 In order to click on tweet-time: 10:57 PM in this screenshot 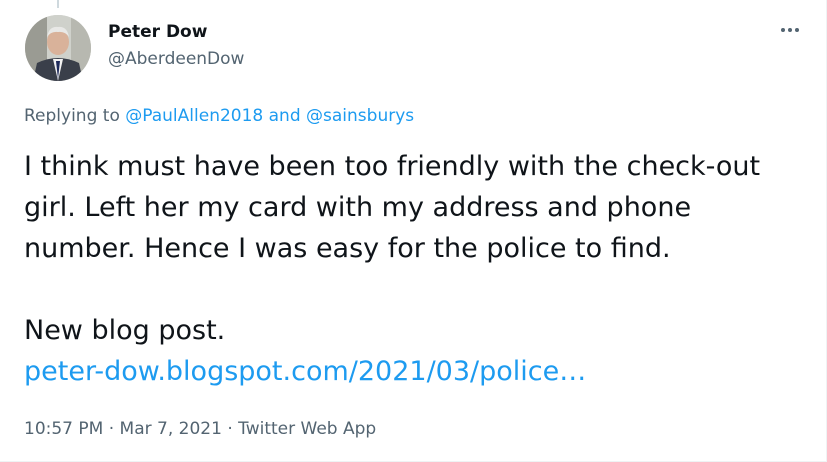, I will do `click(63, 429)`.